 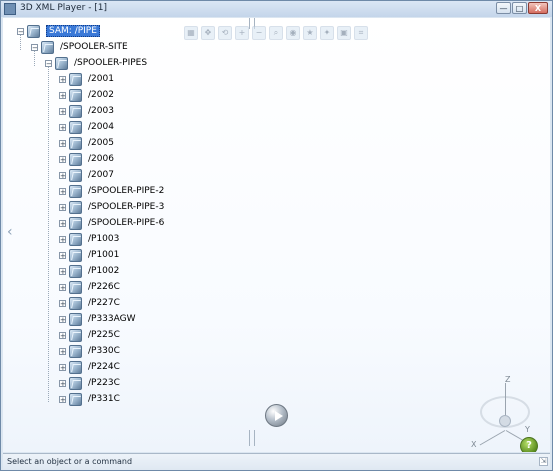 I want to click on measure-icon: ⌗, so click(x=361, y=33).